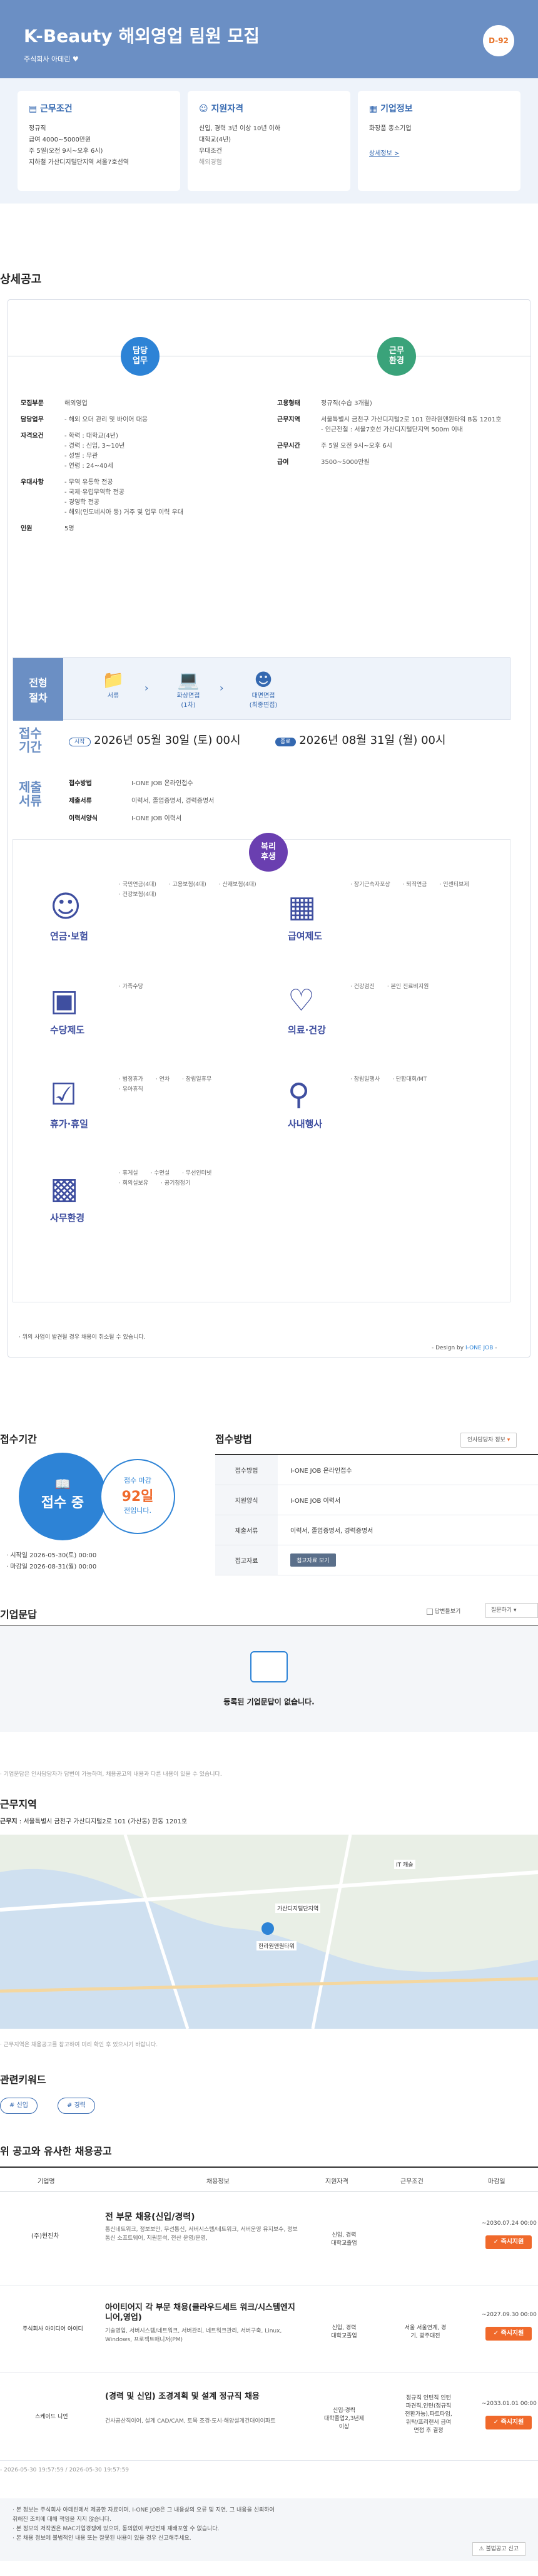  What do you see at coordinates (269, 1932) in the screenshot?
I see `map: 가산디지털단지역 한라원앤원타워 IT 캐슬` at bounding box center [269, 1932].